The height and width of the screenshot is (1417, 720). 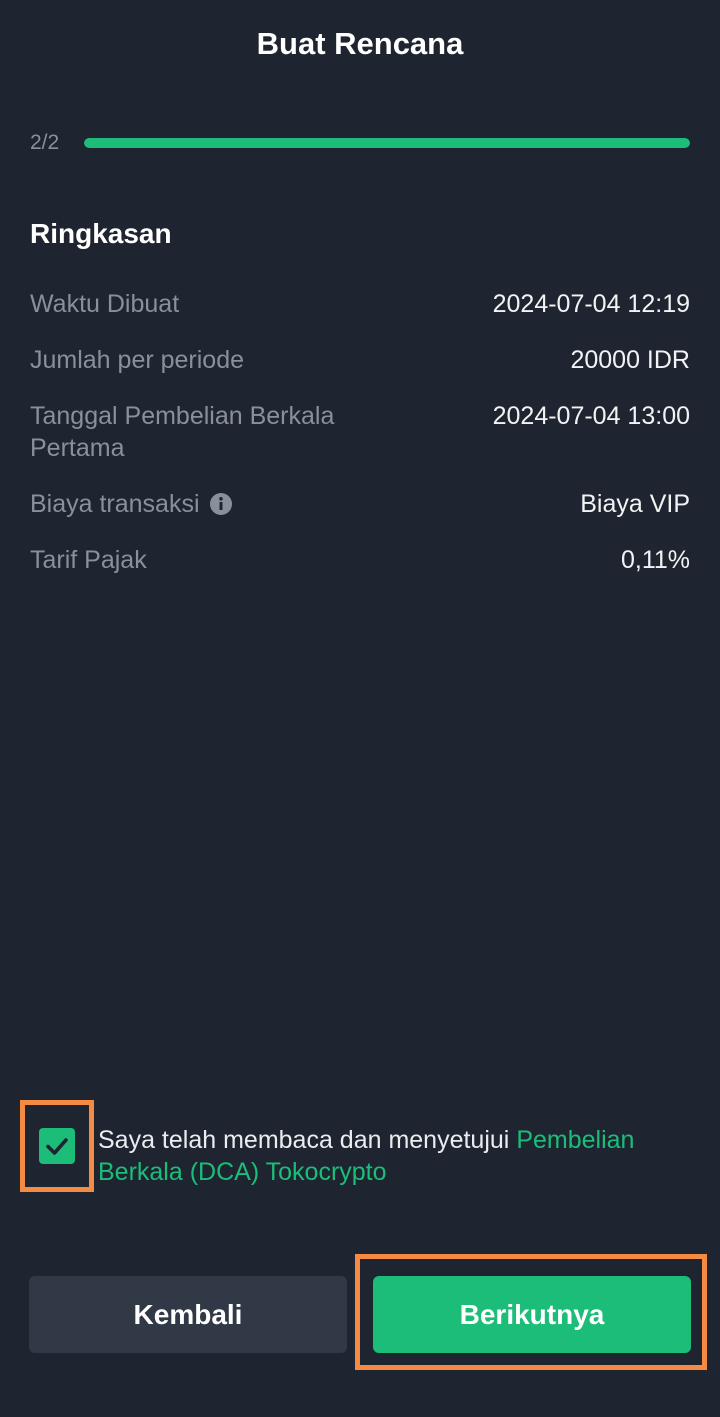 I want to click on summary-row-transaction-fee: Biaya transaksi Biaya VIP, so click(x=360, y=504).